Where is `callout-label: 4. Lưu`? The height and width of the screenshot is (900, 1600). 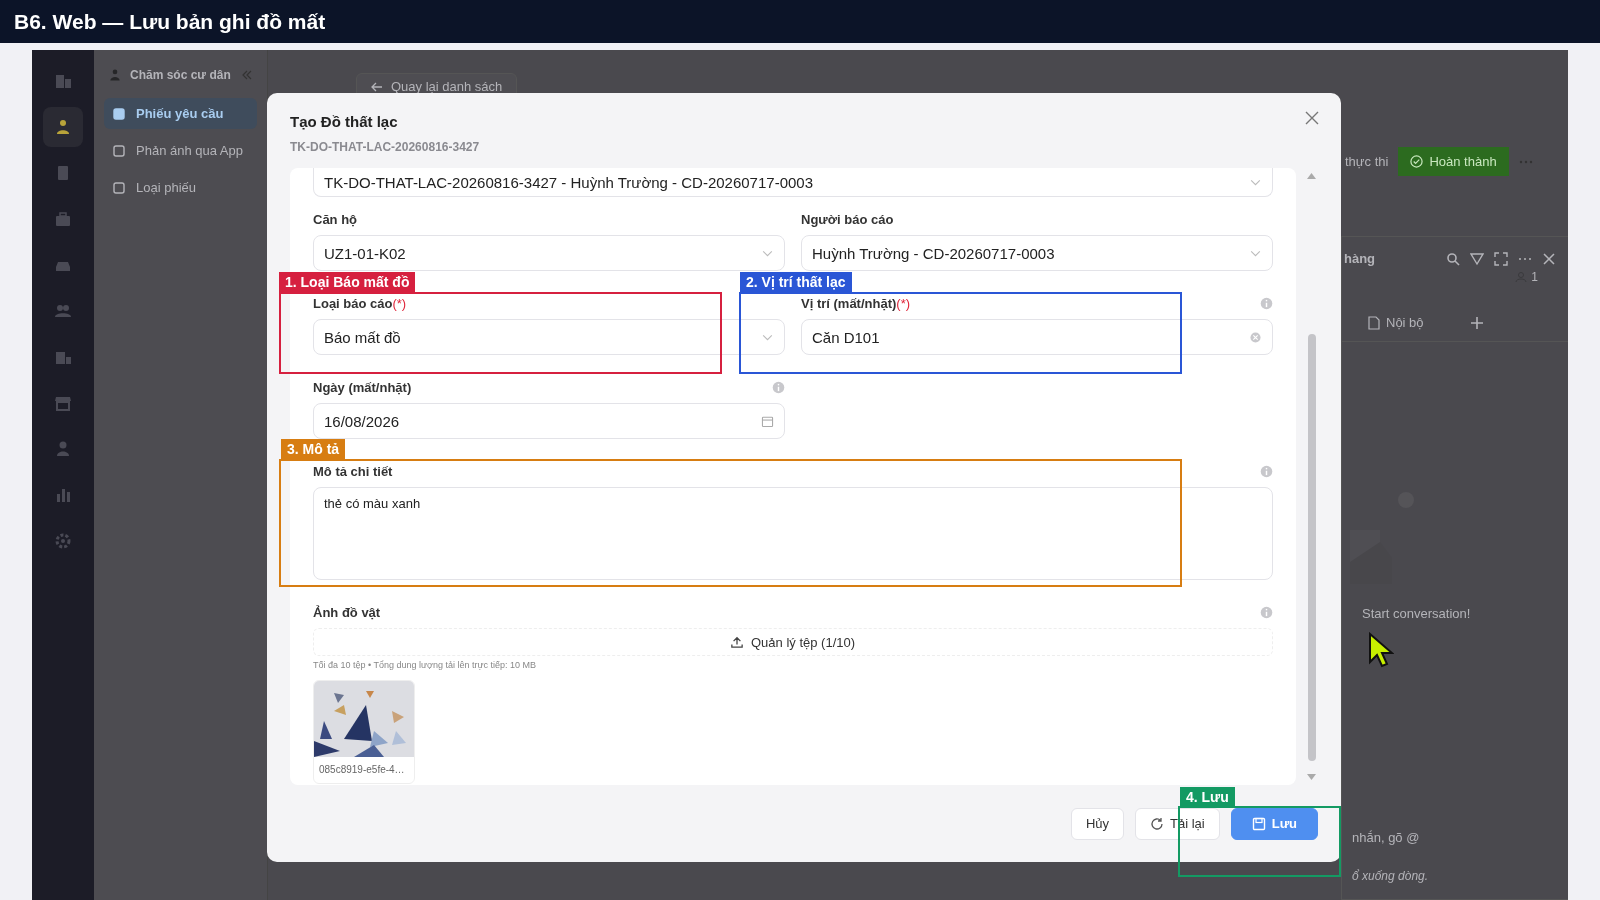 callout-label: 4. Lưu is located at coordinates (1207, 797).